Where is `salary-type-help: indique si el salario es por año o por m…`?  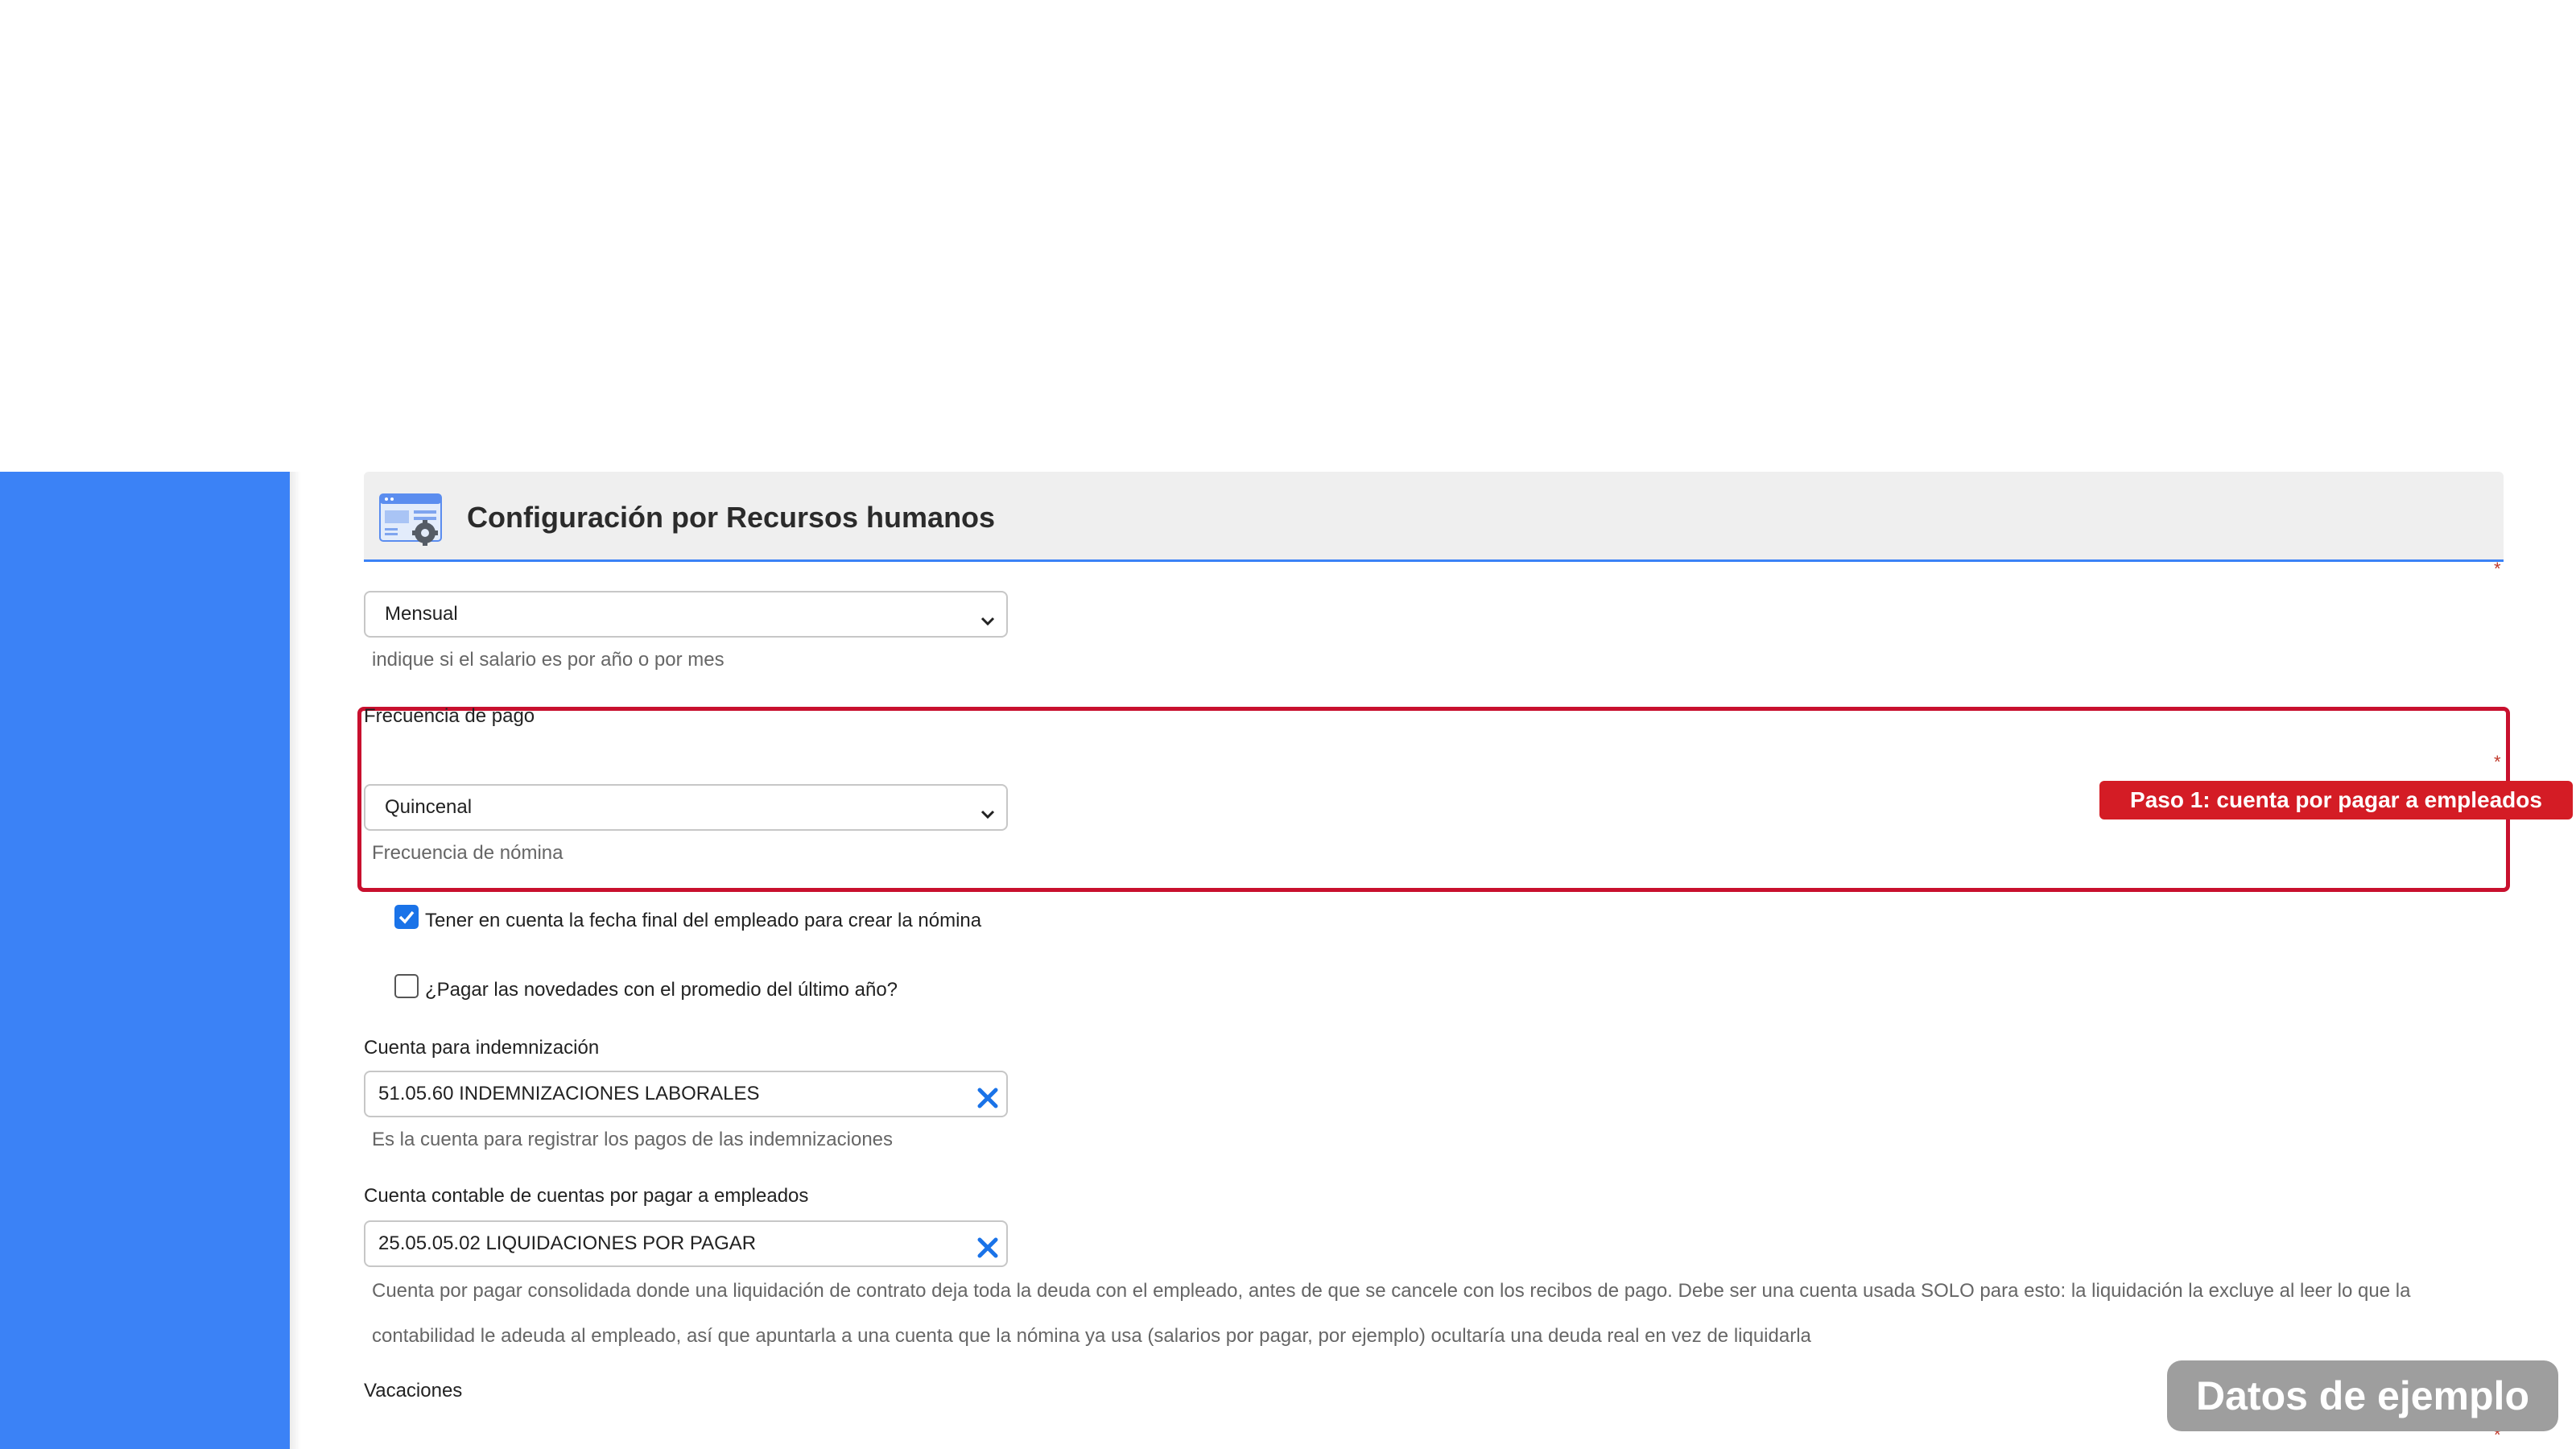
salary-type-help: indique si el salario es por año o por m… is located at coordinates (548, 660).